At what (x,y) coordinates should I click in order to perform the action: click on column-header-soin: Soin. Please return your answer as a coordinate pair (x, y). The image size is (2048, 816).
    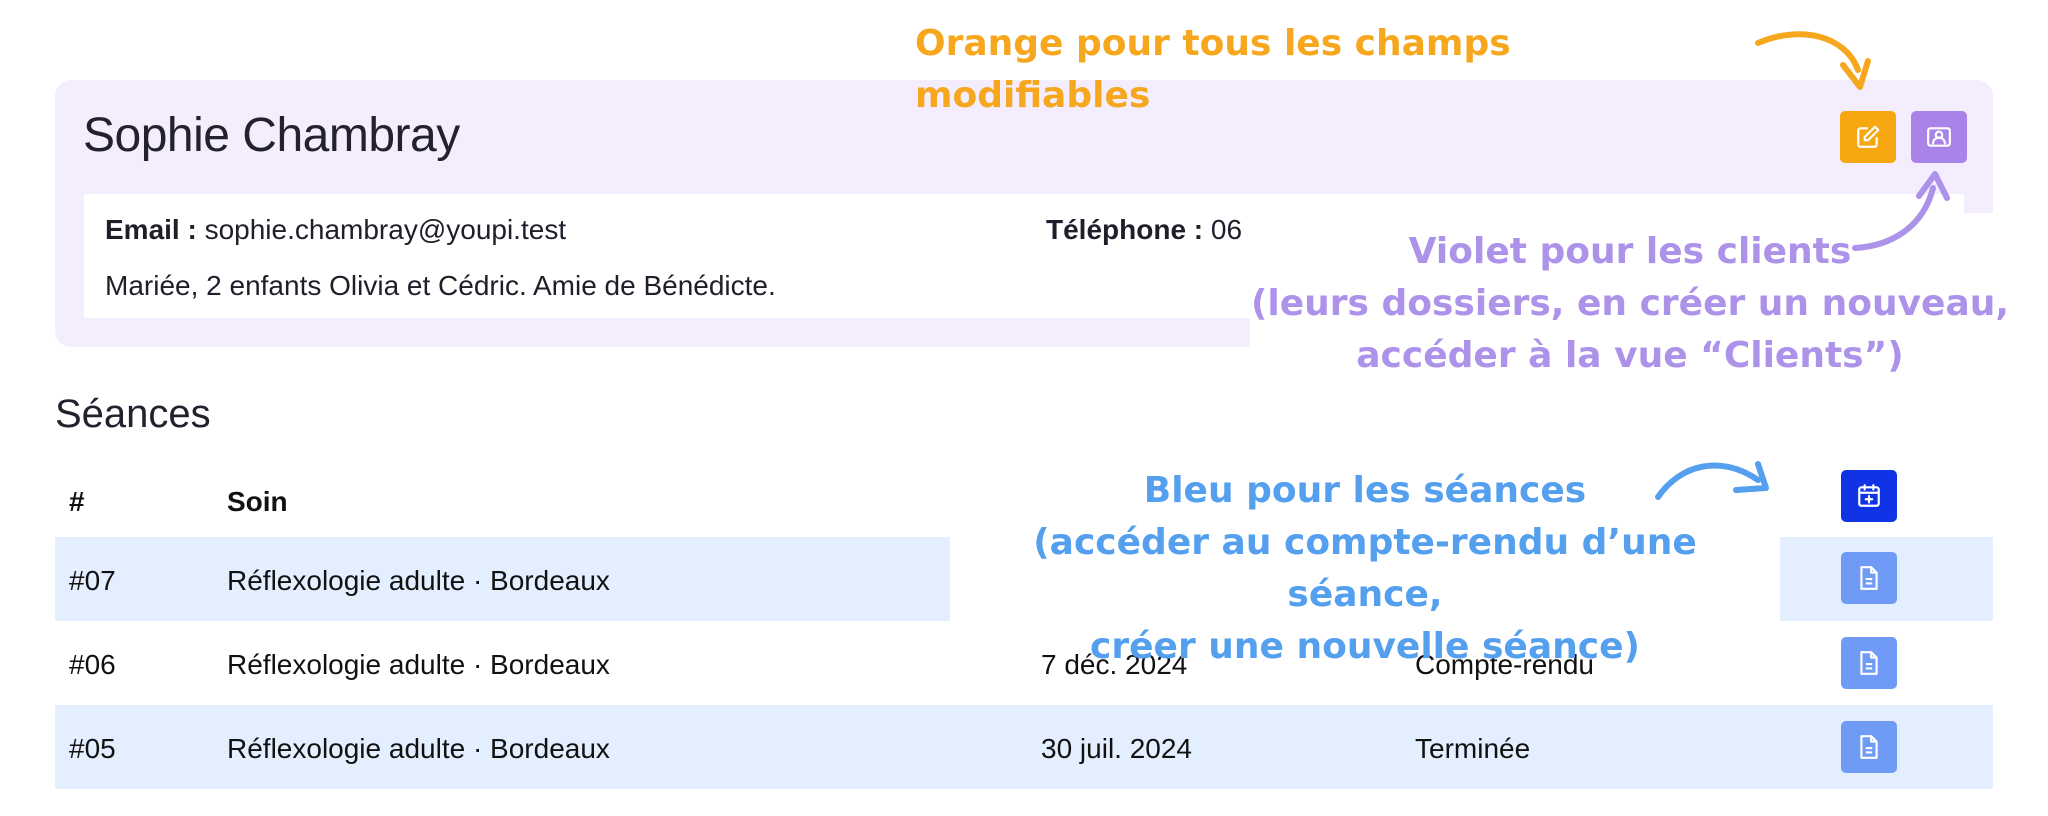
    Looking at the image, I should click on (257, 501).